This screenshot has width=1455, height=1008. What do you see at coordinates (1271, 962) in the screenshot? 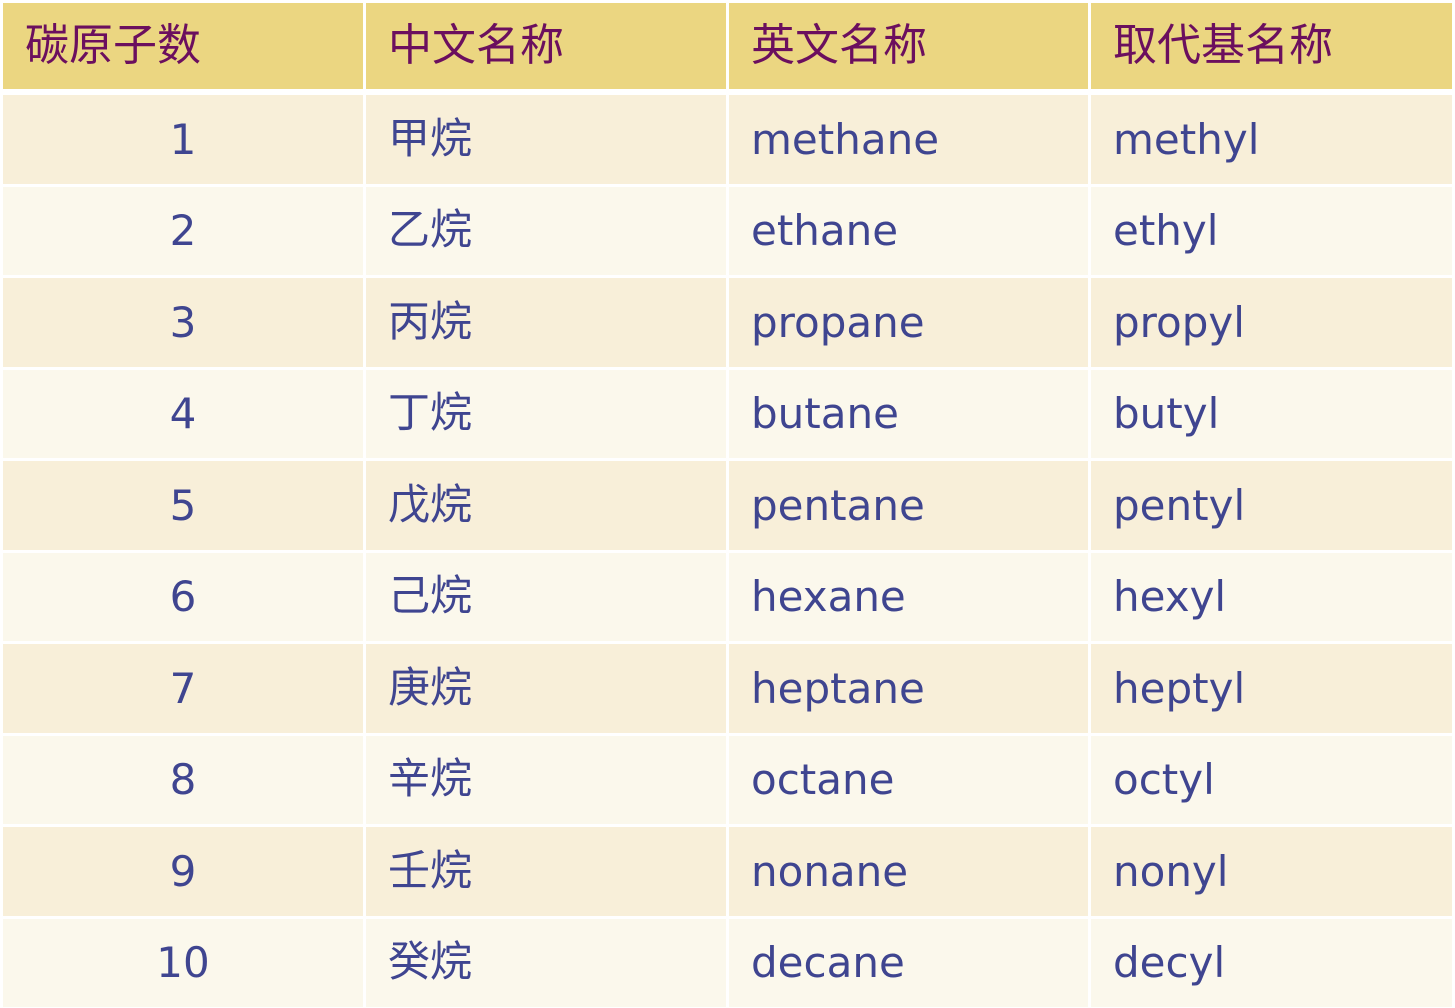
I see `substituent-name-cell: decyl` at bounding box center [1271, 962].